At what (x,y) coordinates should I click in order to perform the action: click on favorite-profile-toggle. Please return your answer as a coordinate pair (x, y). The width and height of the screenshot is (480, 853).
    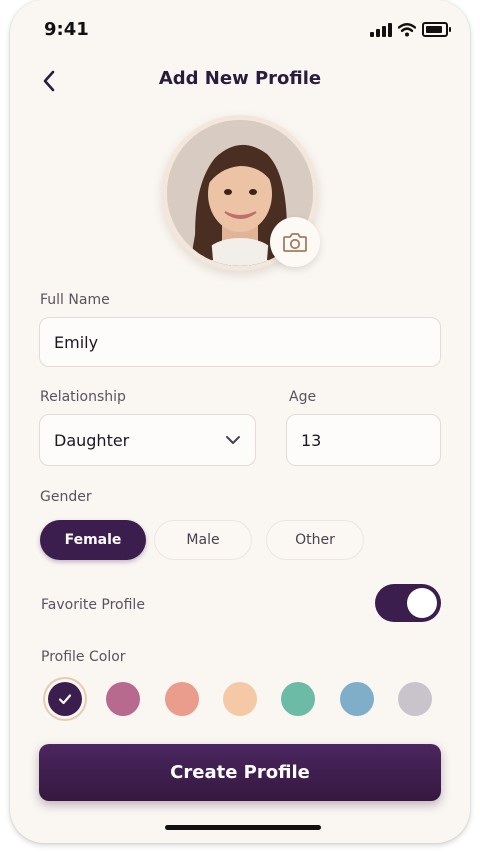
    Looking at the image, I should click on (408, 603).